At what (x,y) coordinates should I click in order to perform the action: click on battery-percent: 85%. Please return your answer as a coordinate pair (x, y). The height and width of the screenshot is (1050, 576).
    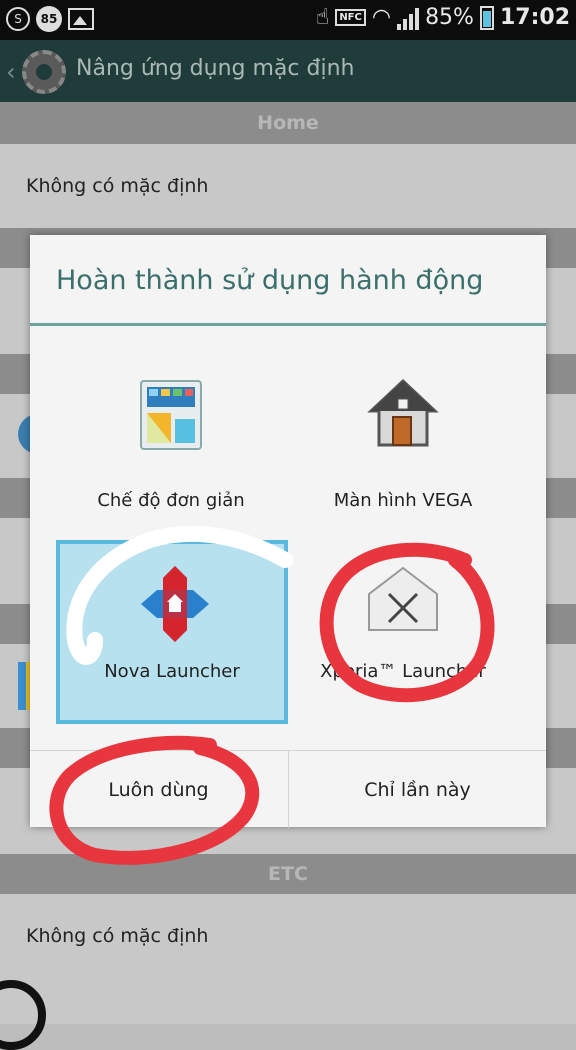
    Looking at the image, I should click on (449, 17).